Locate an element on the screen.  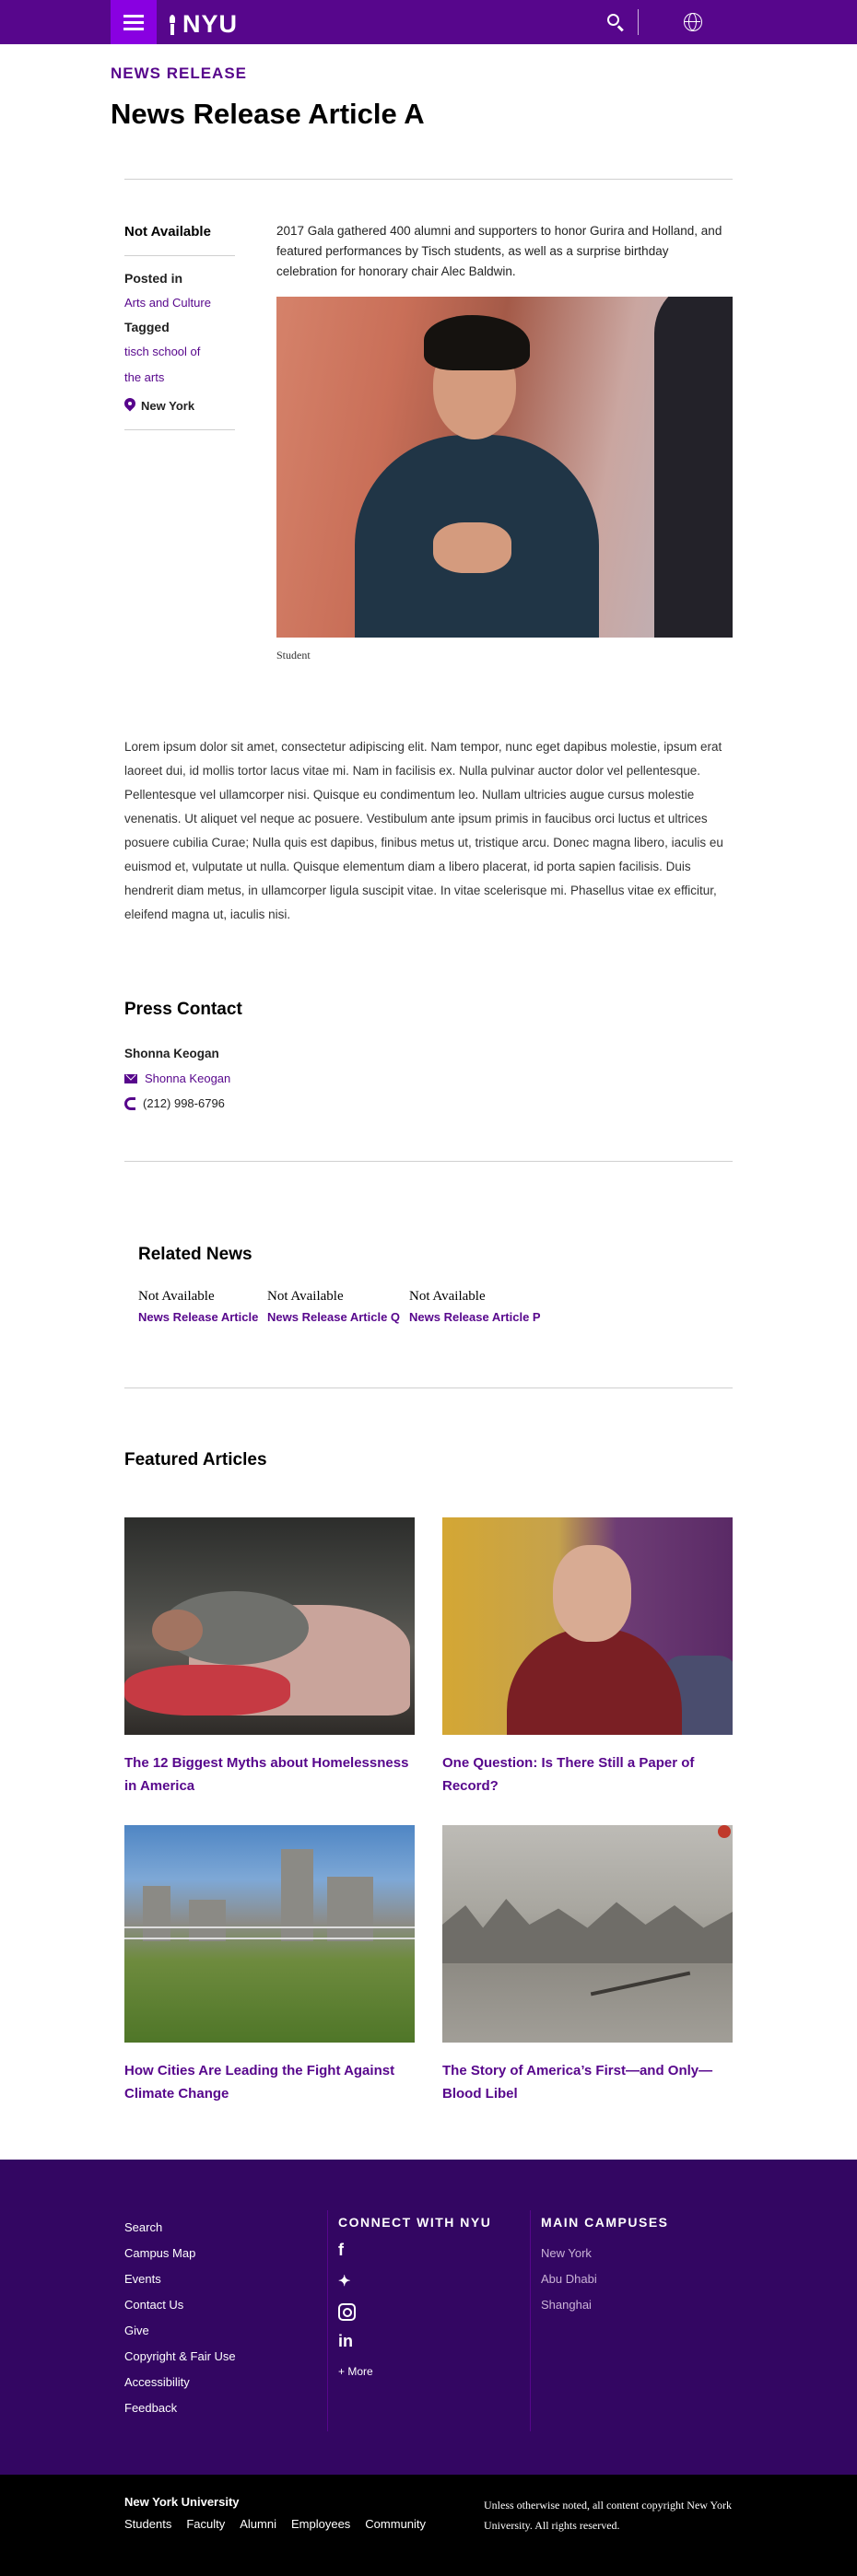
globe-icon is located at coordinates (693, 22).